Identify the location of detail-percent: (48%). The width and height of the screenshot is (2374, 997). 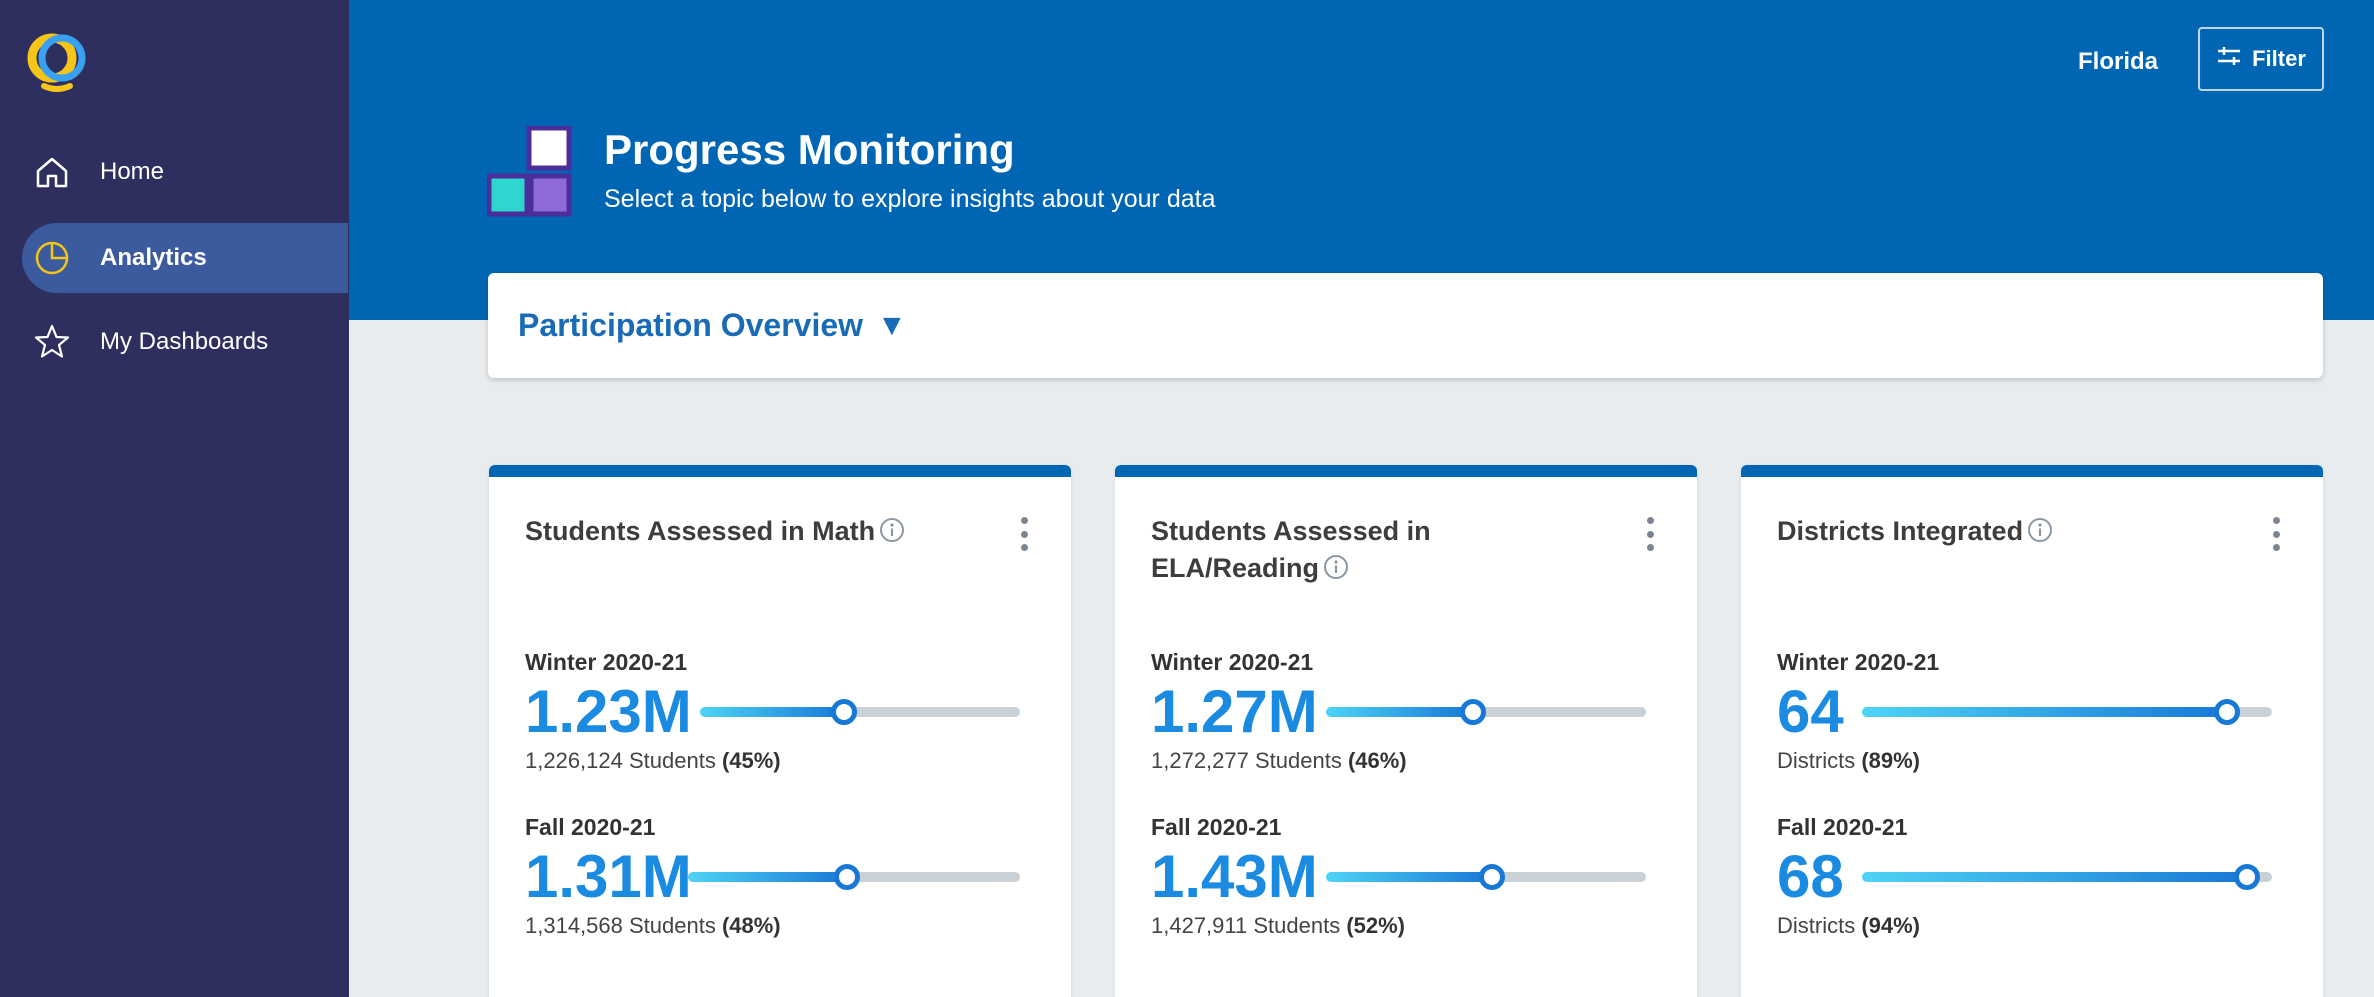
(751, 925).